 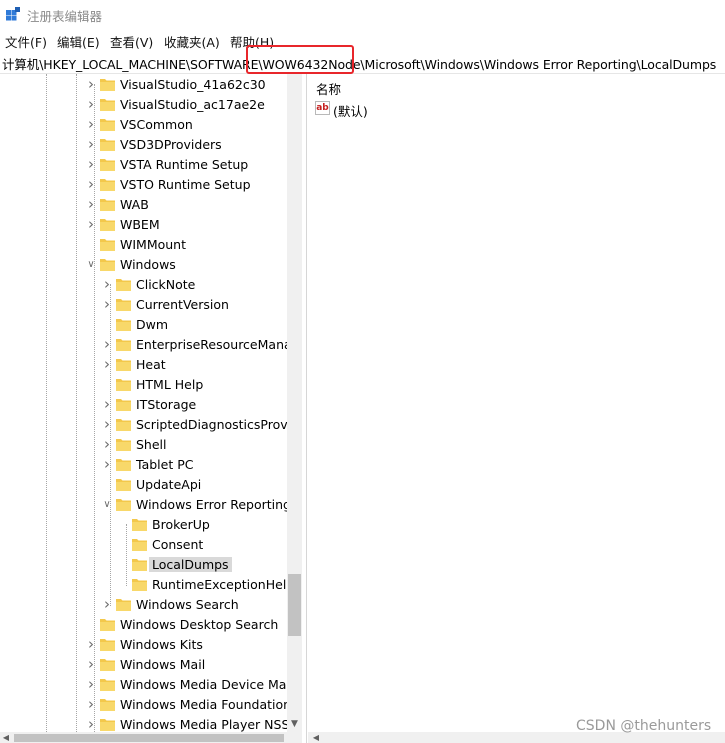 What do you see at coordinates (145, 505) in the screenshot?
I see `tree-item: ∨ Windows Error Reporting` at bounding box center [145, 505].